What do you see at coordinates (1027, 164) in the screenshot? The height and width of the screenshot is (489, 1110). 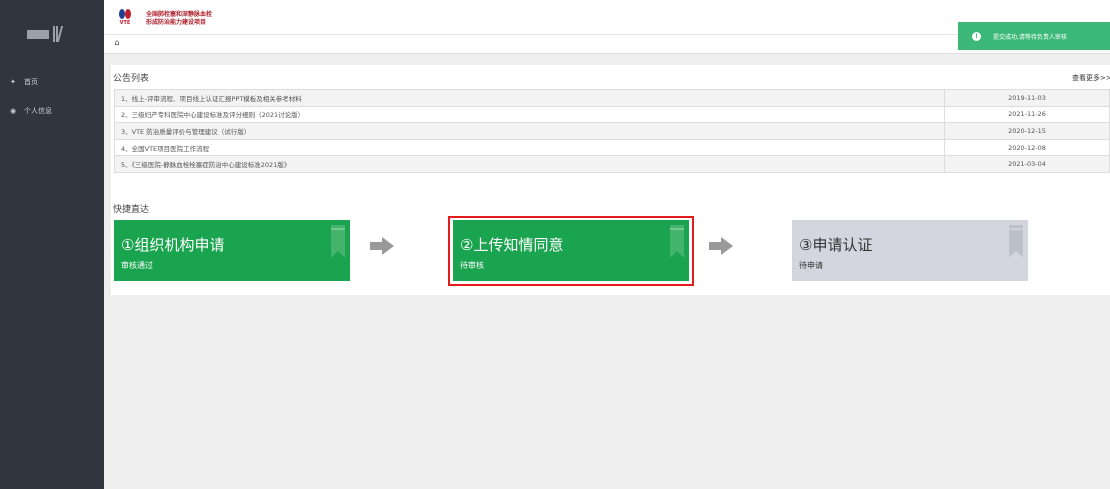 I see `notice-date: 2021-03-04` at bounding box center [1027, 164].